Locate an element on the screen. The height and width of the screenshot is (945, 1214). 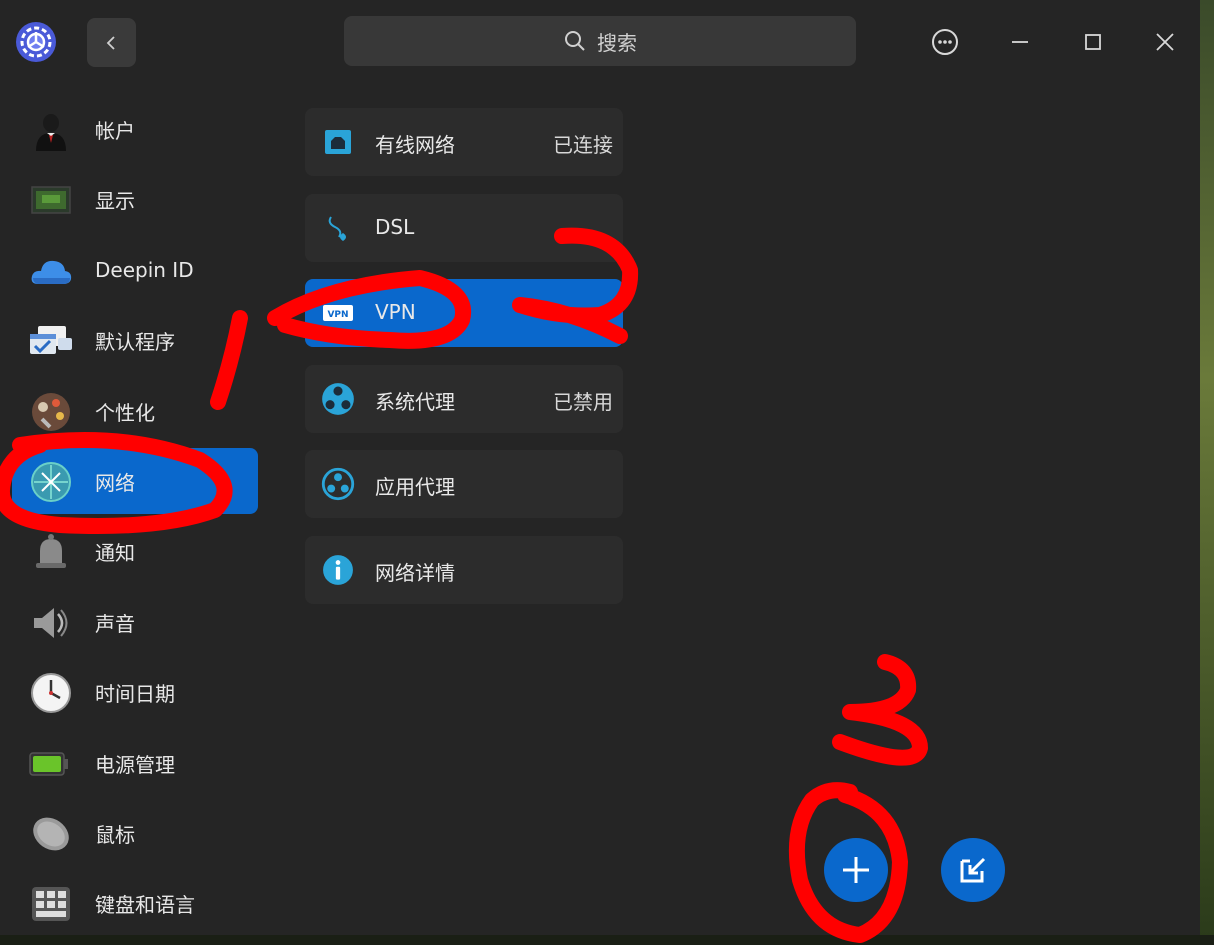
sidebar-item-label: 帐户 is located at coordinates (115, 130).